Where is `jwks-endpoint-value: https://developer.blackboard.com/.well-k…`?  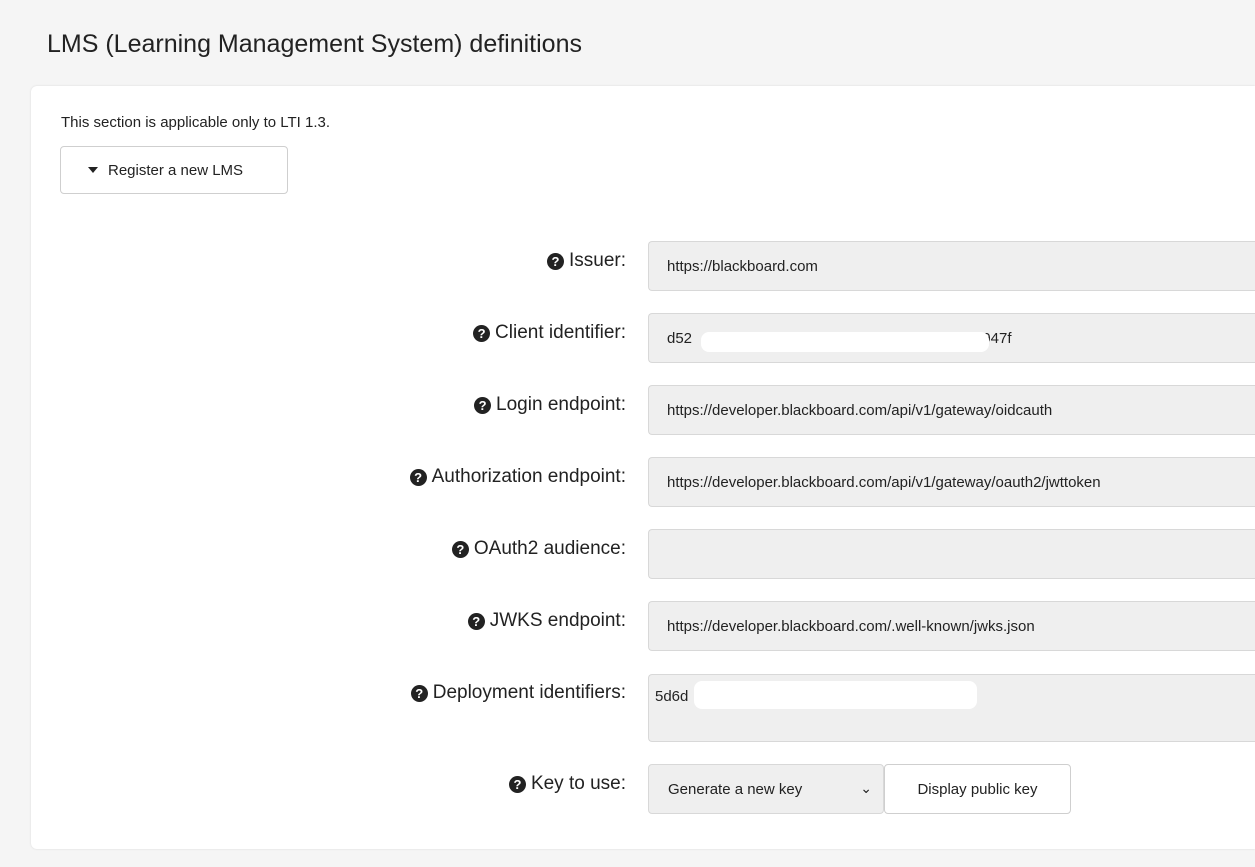
jwks-endpoint-value: https://developer.blackboard.com/.well-k… is located at coordinates (851, 626).